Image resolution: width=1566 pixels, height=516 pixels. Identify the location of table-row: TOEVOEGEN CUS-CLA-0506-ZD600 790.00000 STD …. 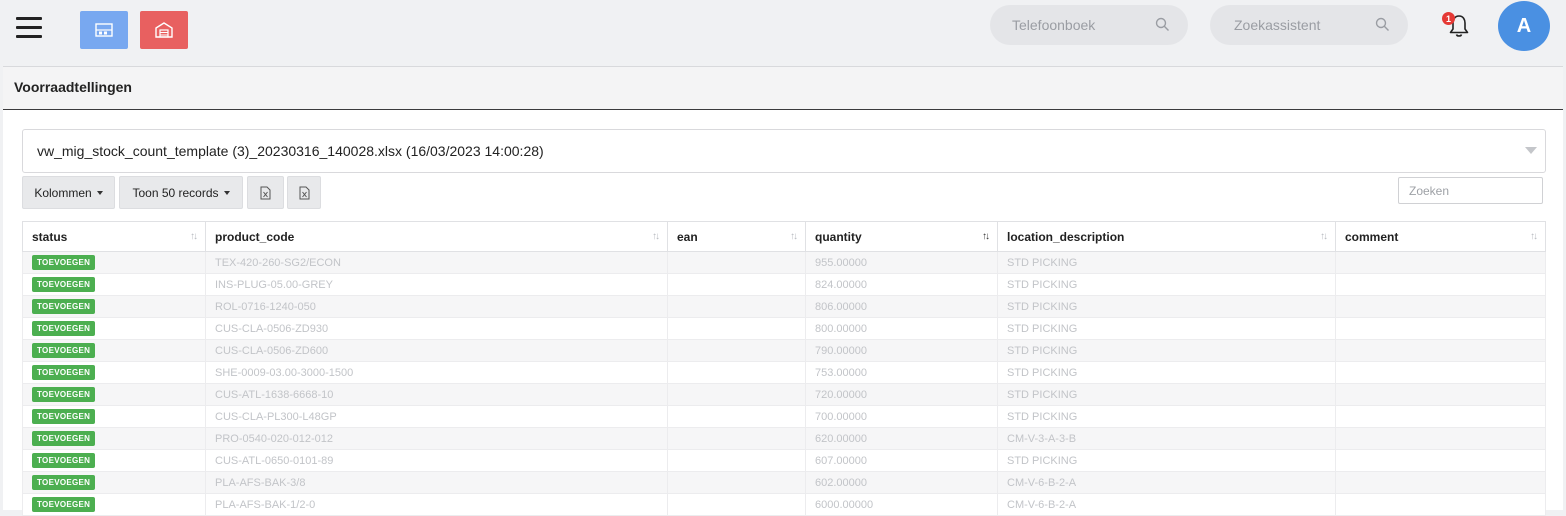
(784, 350).